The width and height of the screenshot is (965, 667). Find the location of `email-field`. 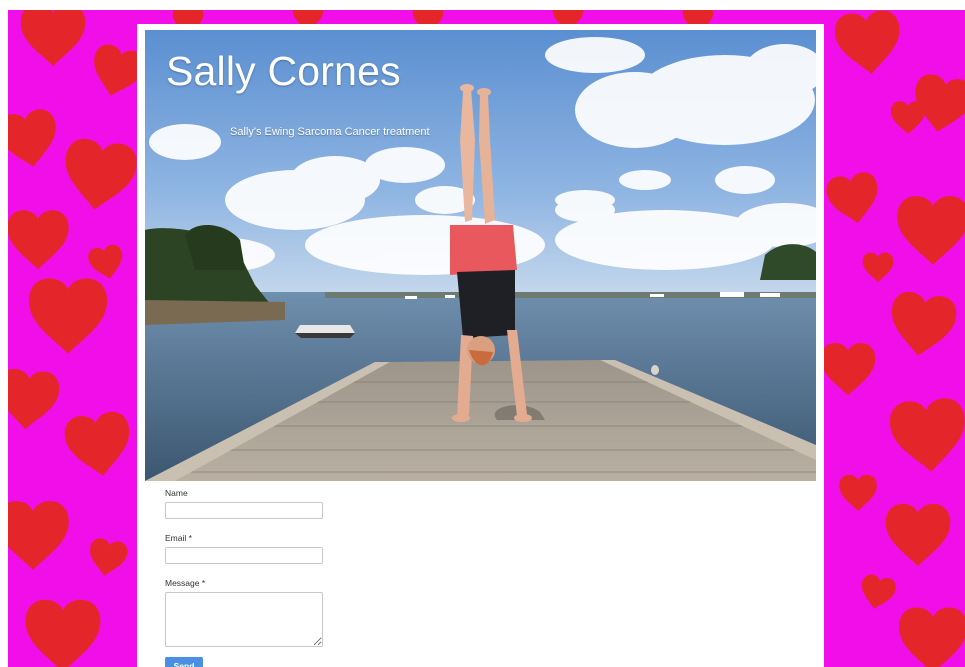

email-field is located at coordinates (244, 555).